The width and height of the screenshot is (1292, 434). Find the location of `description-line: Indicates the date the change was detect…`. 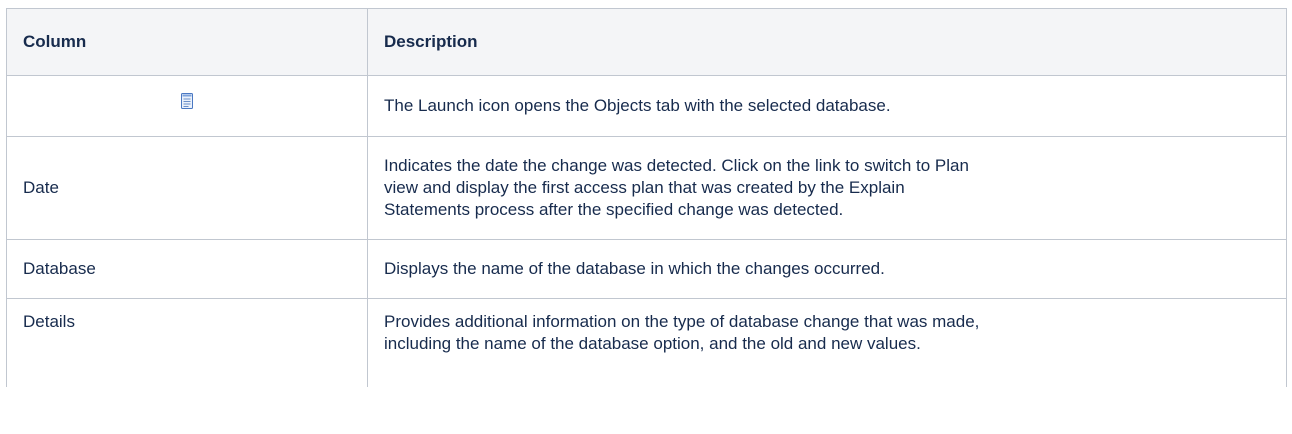

description-line: Indicates the date the change was detect… is located at coordinates (676, 165).